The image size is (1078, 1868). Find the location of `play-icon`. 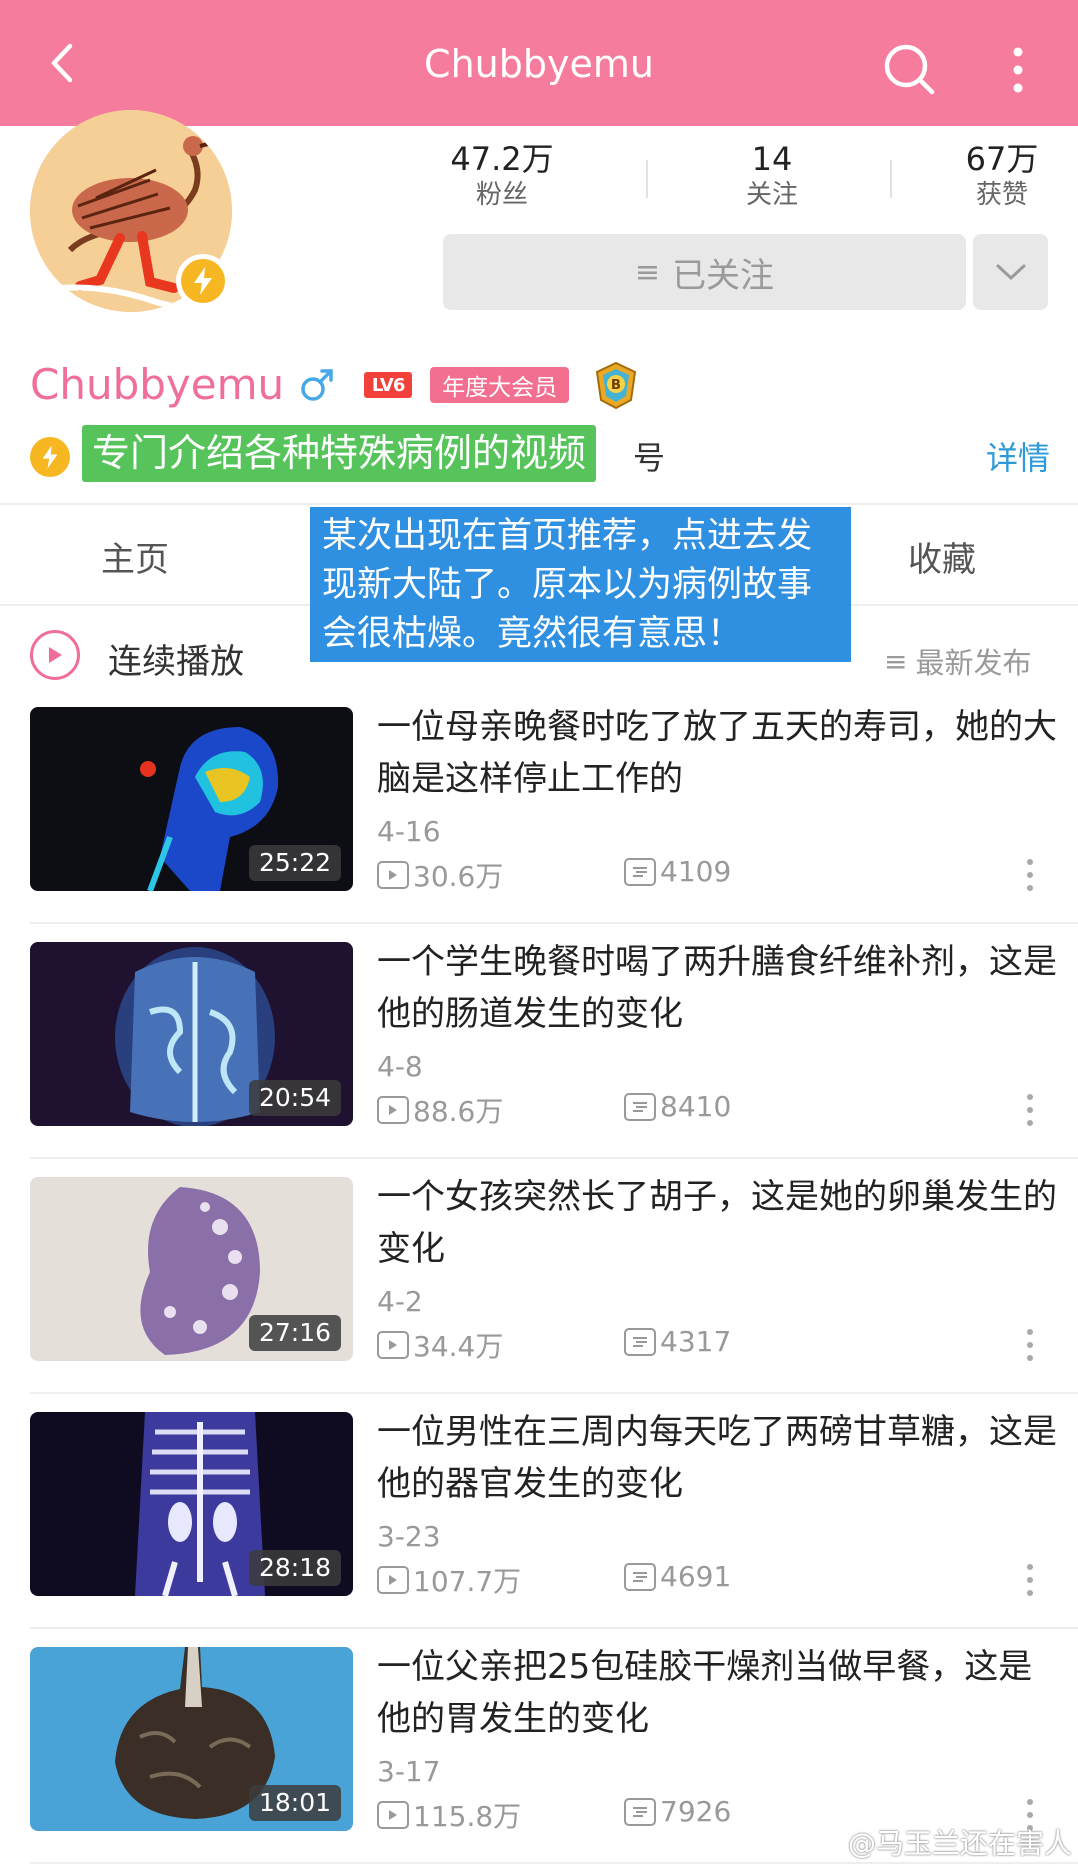

play-icon is located at coordinates (55, 655).